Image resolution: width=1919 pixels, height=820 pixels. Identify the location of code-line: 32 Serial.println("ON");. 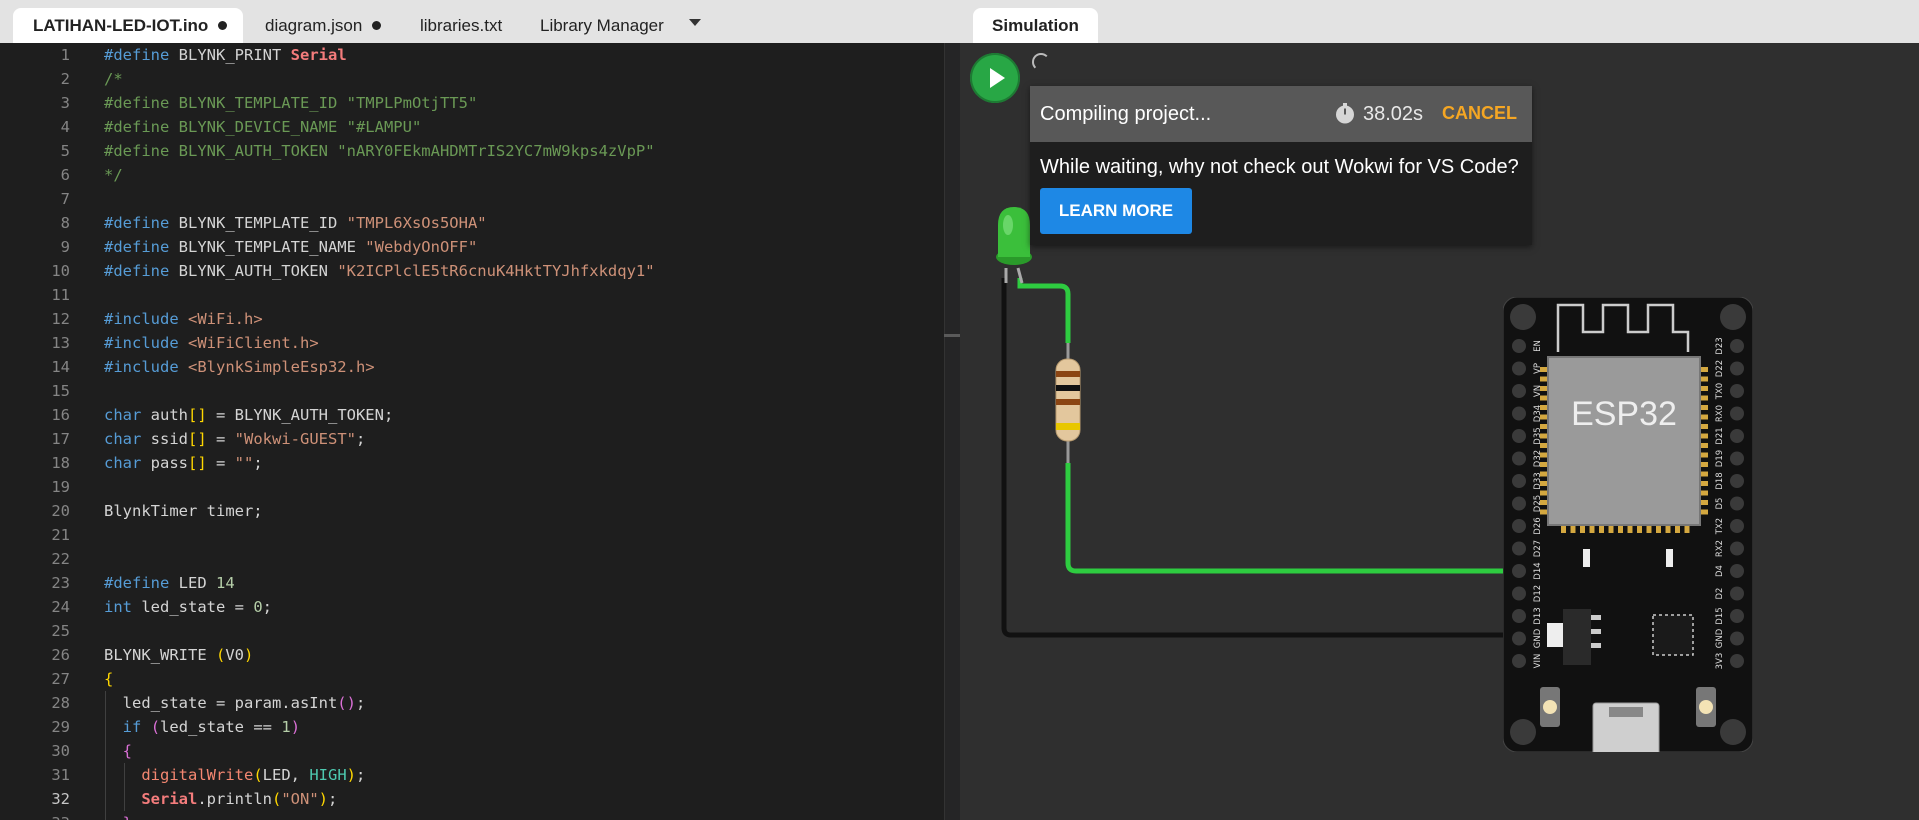
(472, 799).